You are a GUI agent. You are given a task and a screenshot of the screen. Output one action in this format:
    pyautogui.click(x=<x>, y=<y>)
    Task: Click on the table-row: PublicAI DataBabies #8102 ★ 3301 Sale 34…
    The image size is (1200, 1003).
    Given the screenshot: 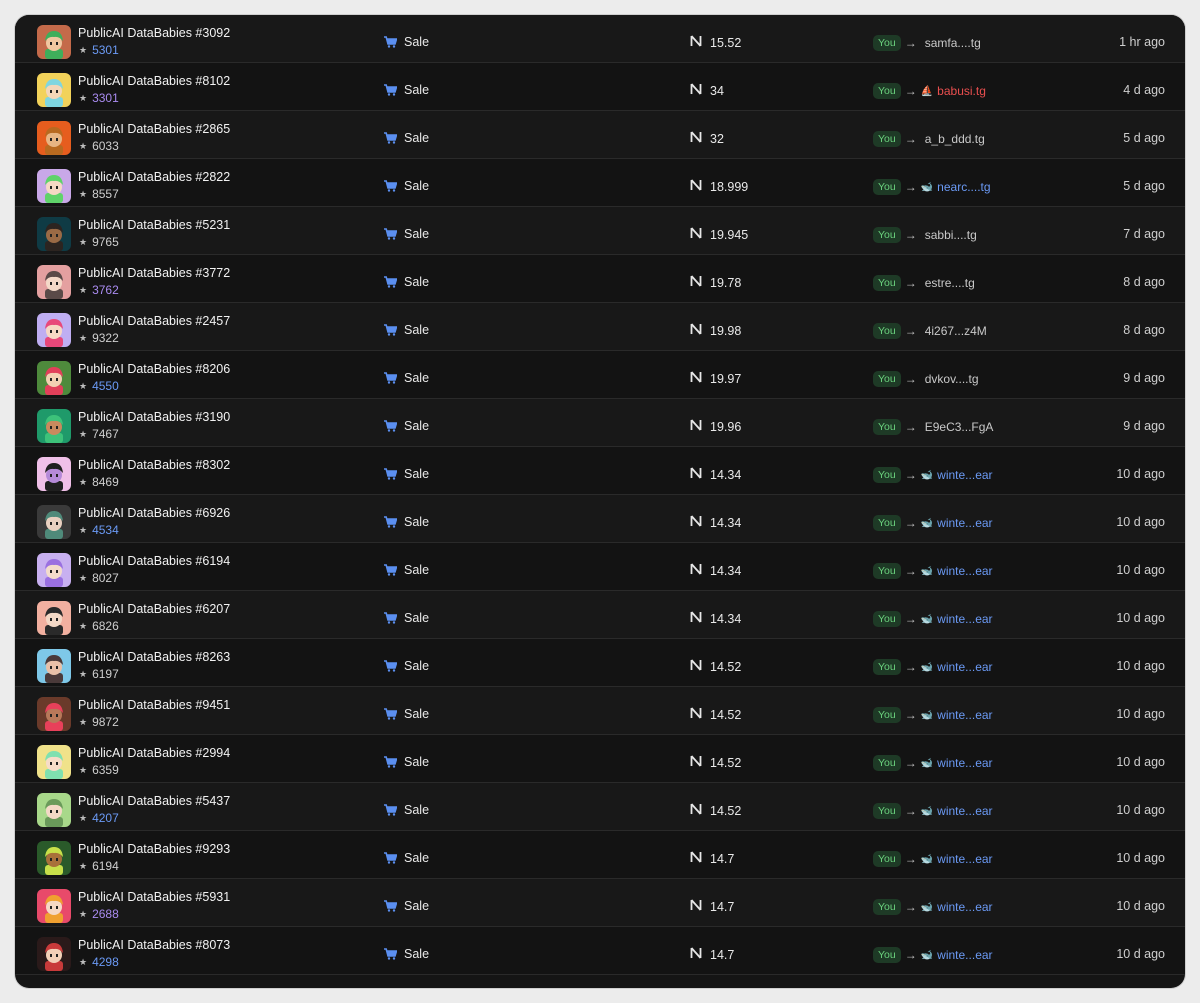 What is the action you would take?
    pyautogui.click(x=600, y=87)
    